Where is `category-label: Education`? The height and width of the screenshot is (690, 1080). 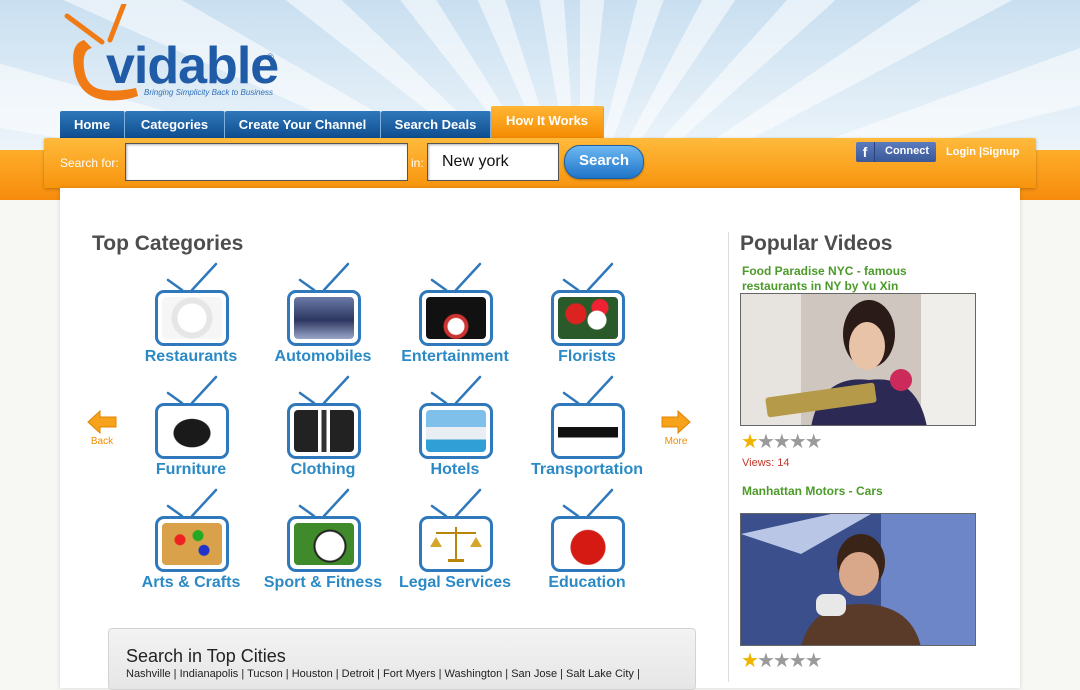 category-label: Education is located at coordinates (587, 582).